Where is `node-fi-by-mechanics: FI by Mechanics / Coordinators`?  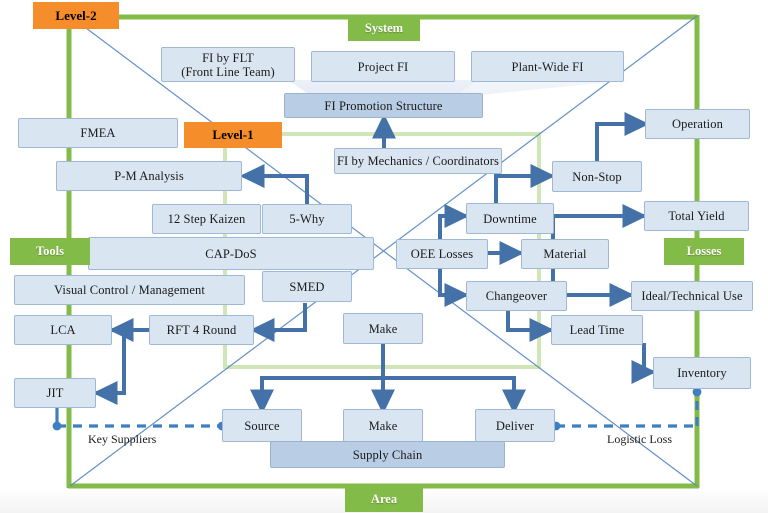
node-fi-by-mechanics: FI by Mechanics / Coordinators is located at coordinates (418, 161).